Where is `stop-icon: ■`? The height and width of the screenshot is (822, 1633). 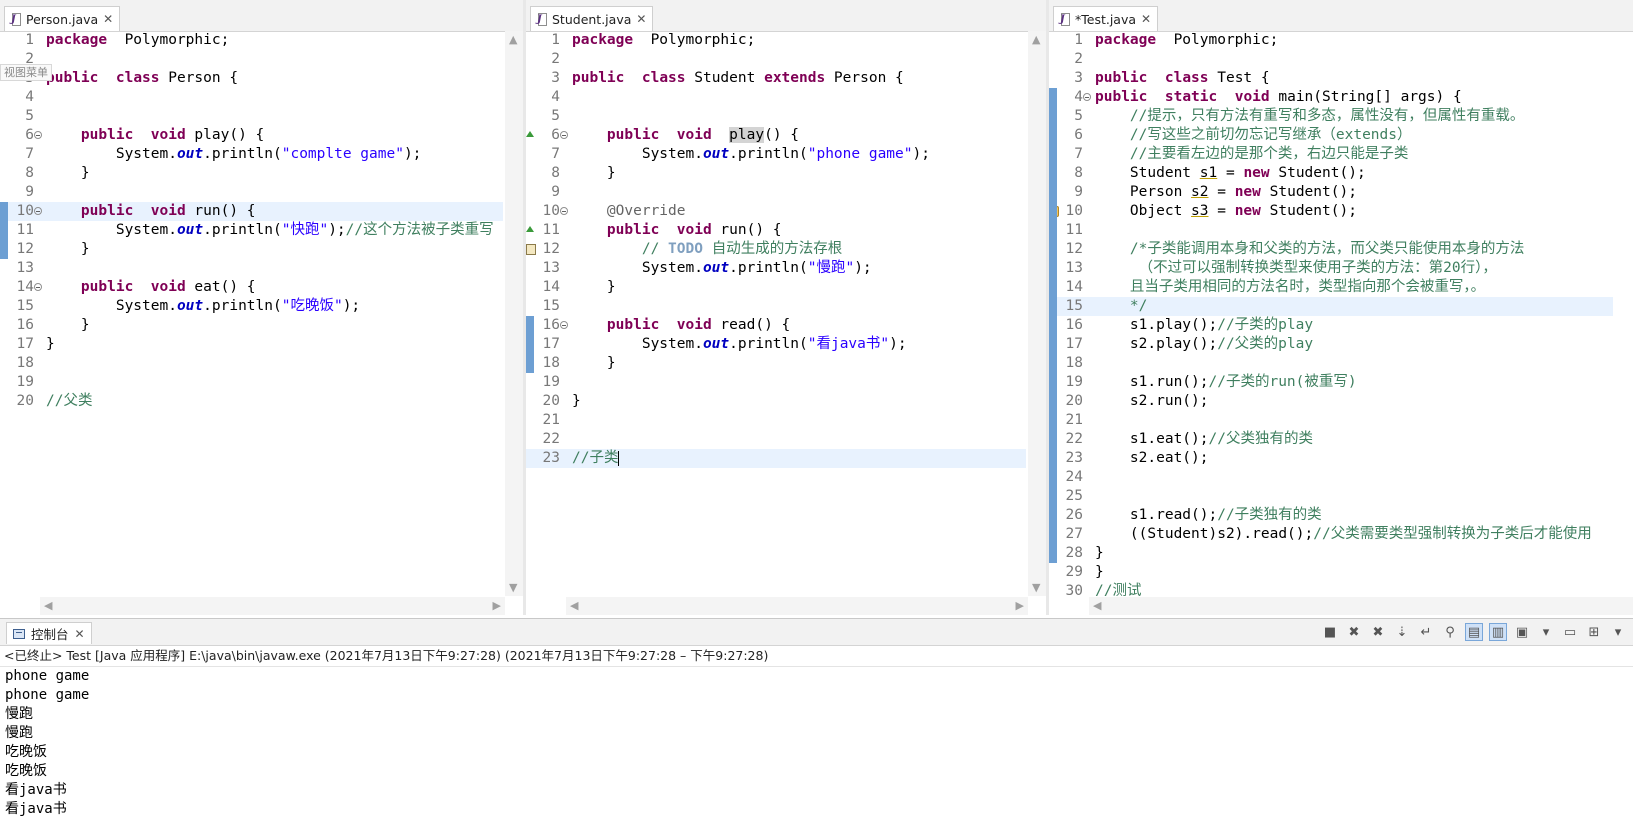 stop-icon: ■ is located at coordinates (1330, 632).